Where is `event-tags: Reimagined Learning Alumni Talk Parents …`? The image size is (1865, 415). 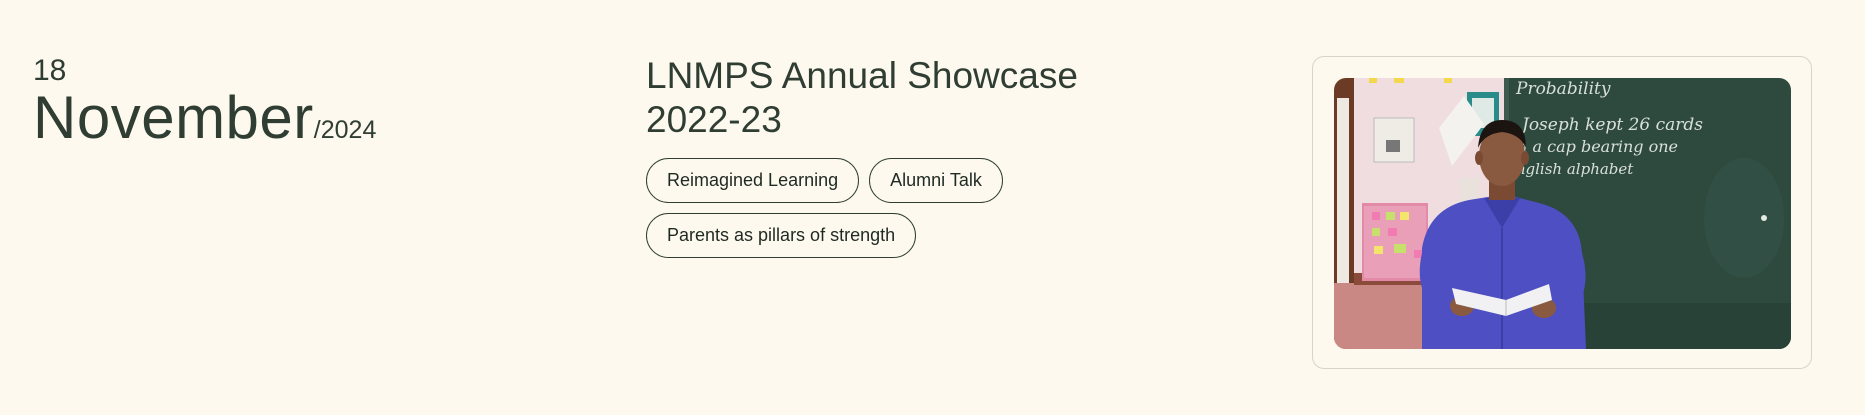
event-tags: Reimagined Learning Alumni Talk Parents … is located at coordinates (856, 208).